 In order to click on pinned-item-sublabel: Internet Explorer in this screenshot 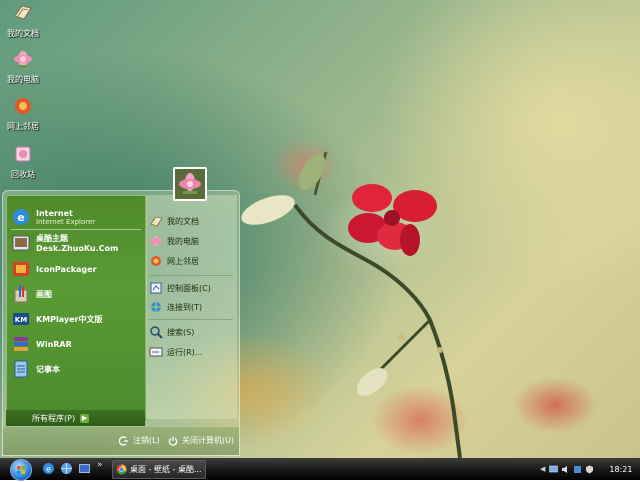, I will do `click(66, 221)`.